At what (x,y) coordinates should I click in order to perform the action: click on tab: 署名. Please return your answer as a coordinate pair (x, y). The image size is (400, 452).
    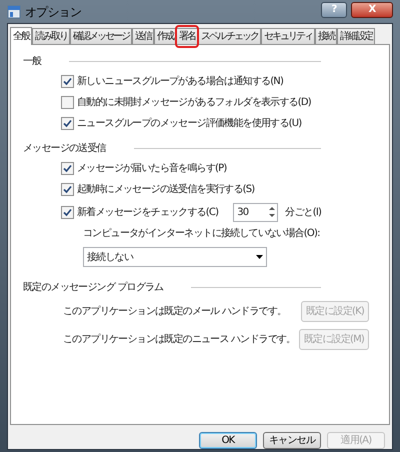
    Looking at the image, I should click on (187, 36).